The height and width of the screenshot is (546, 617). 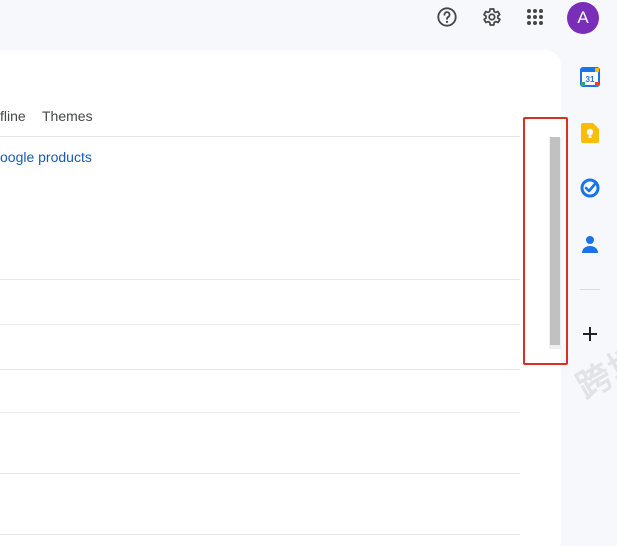 I want to click on apps-grid-icon, so click(x=535, y=17).